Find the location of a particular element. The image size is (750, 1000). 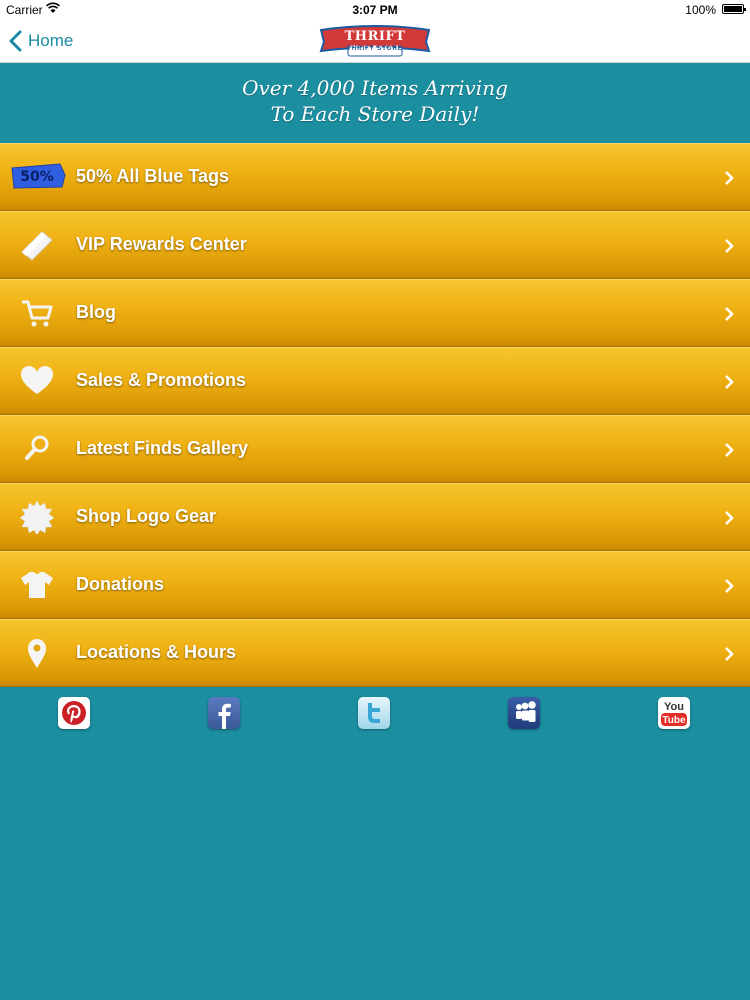

myspace-icon is located at coordinates (524, 713).